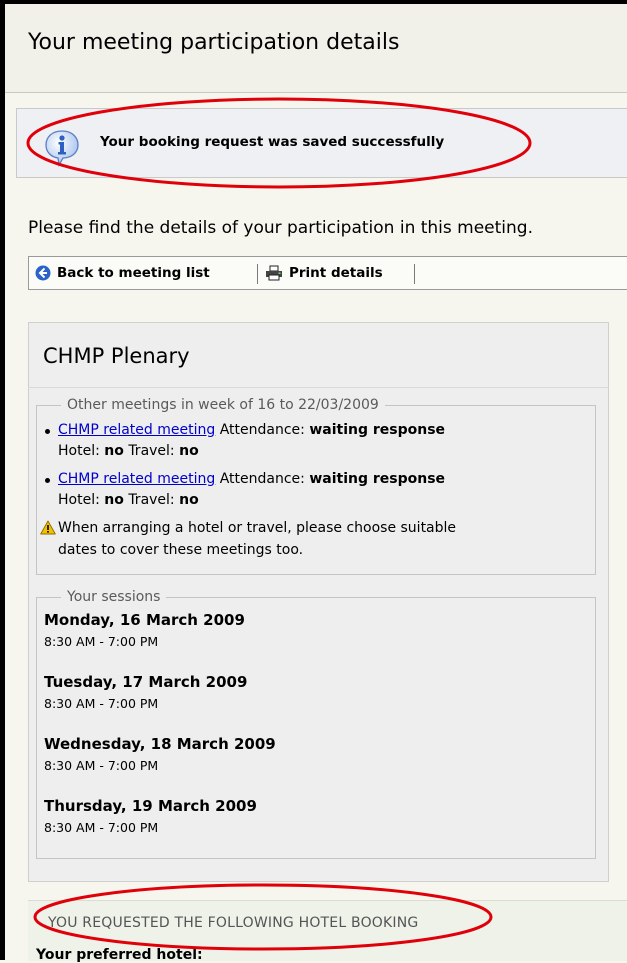  I want to click on sessions-legend: Your sessions, so click(114, 597).